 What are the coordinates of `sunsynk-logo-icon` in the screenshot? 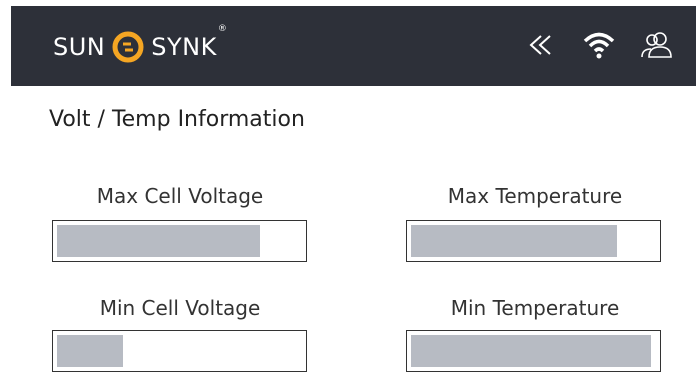 It's located at (128, 47).